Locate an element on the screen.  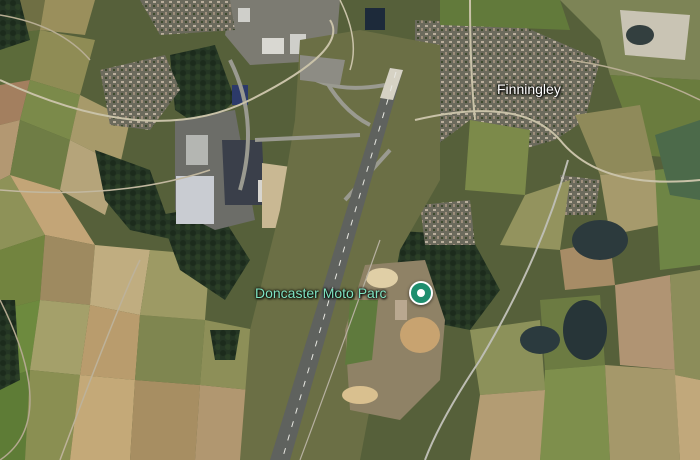
poi-label-doncaster-moto-parc: Doncaster Moto Parc is located at coordinates (321, 293).